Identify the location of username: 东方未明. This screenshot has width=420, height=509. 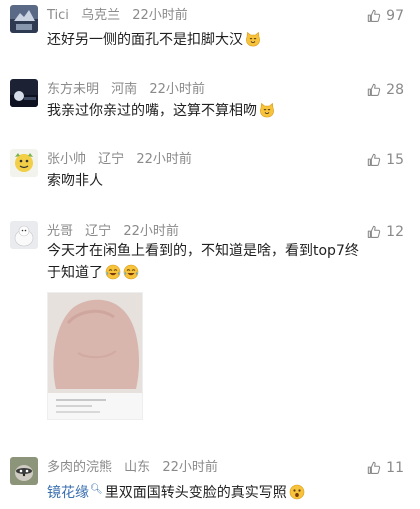
(73, 89).